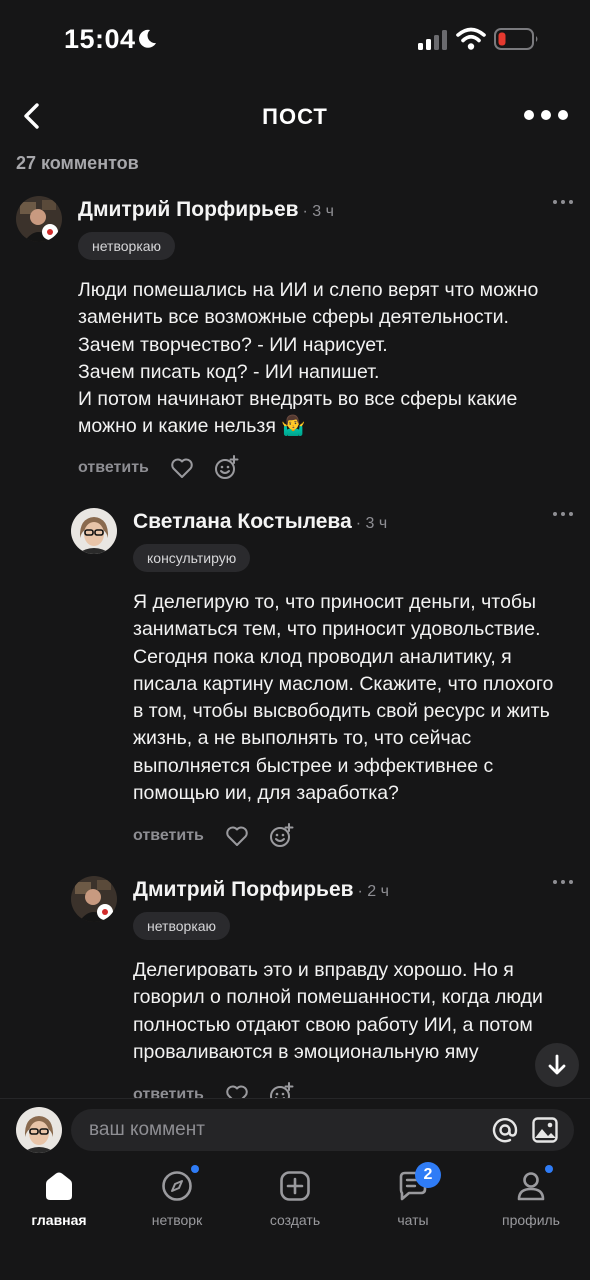 The width and height of the screenshot is (590, 1280). I want to click on comments-count: 27 комментов, so click(77, 163).